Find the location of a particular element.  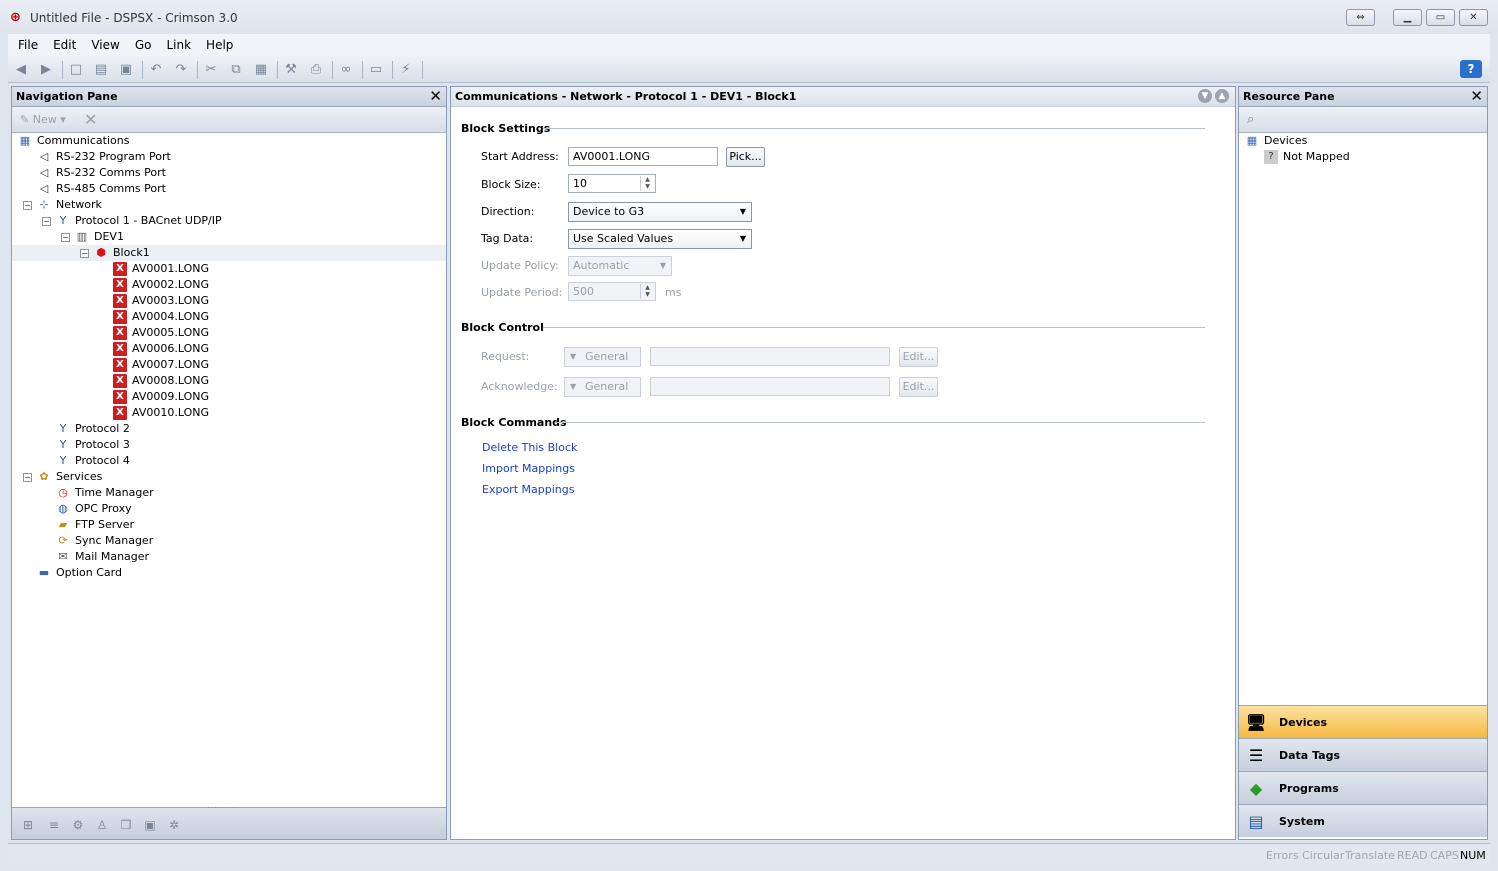

tree-item-label: Network is located at coordinates (79, 204).